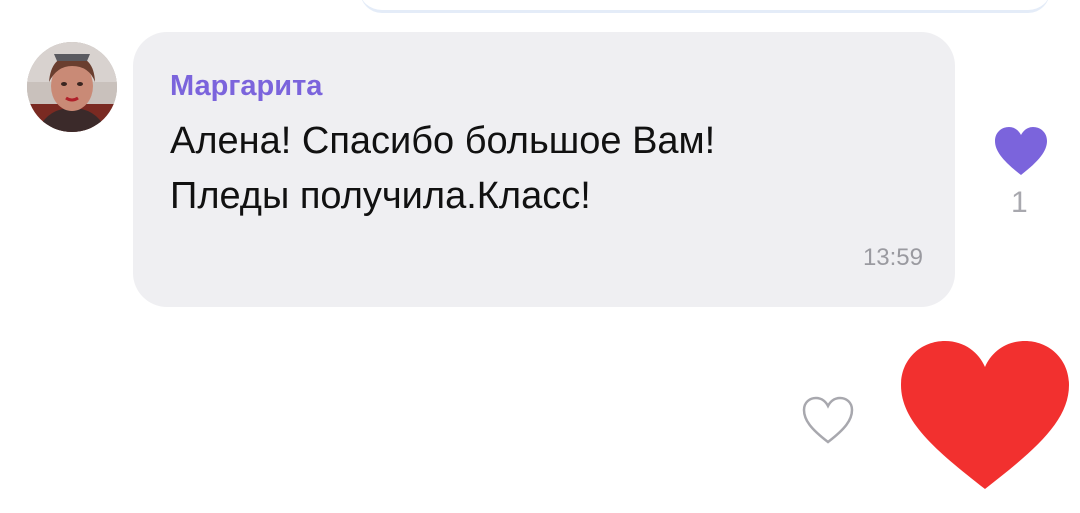 The height and width of the screenshot is (513, 1080). I want to click on previous-message-bubble, so click(705, 6).